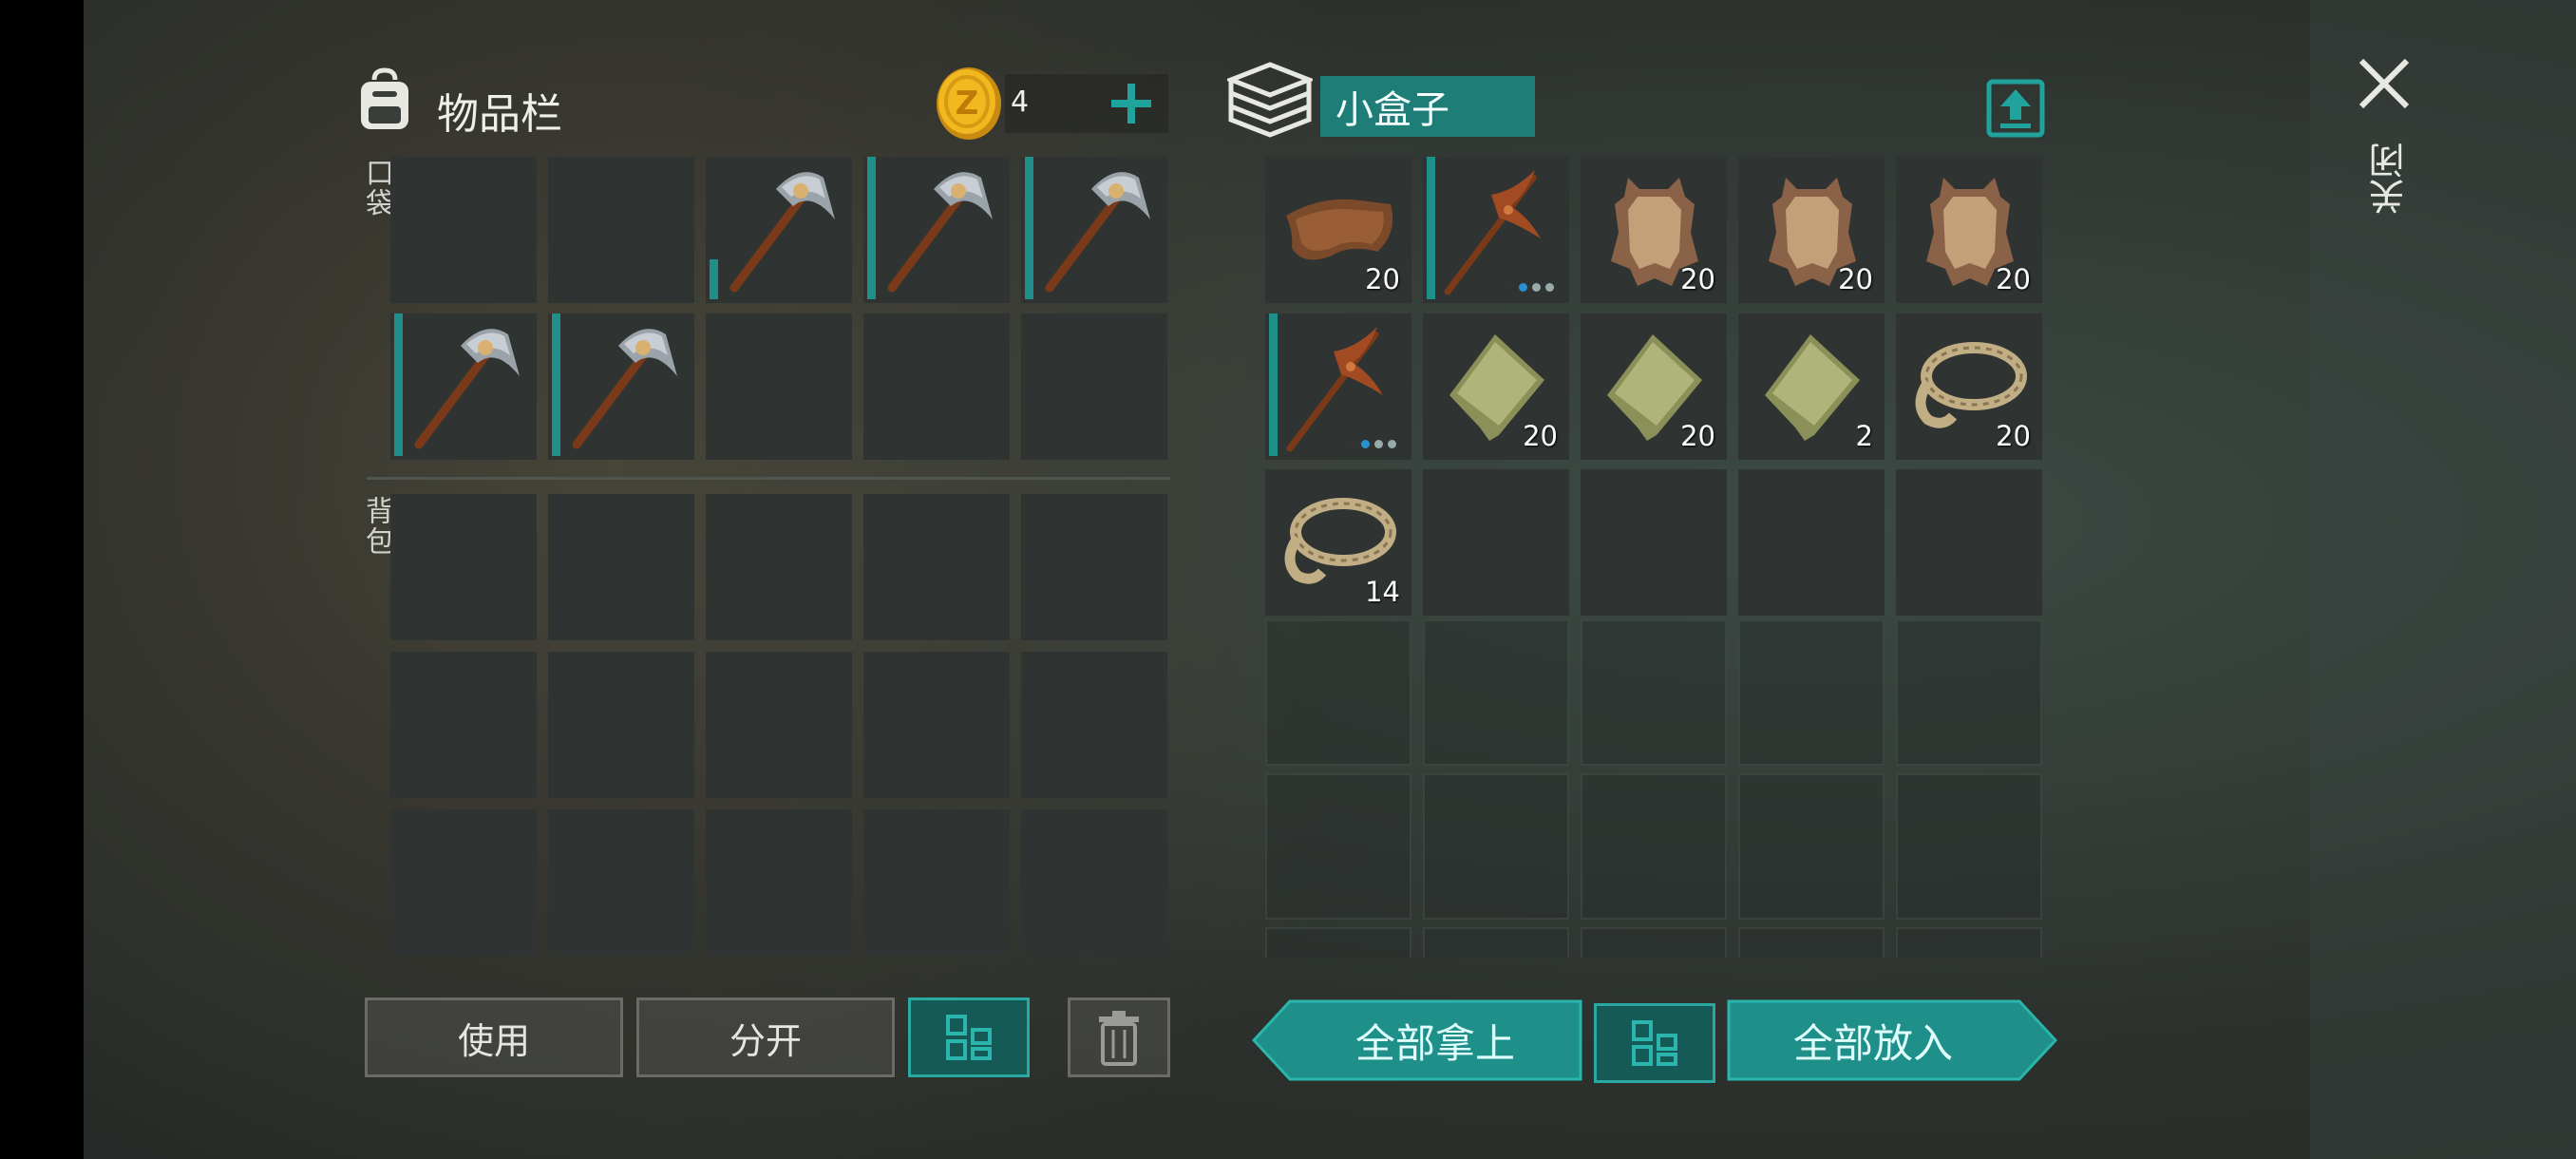 This screenshot has width=2576, height=1159. Describe the element at coordinates (2389, 178) in the screenshot. I see `close-label: 关闭` at that location.